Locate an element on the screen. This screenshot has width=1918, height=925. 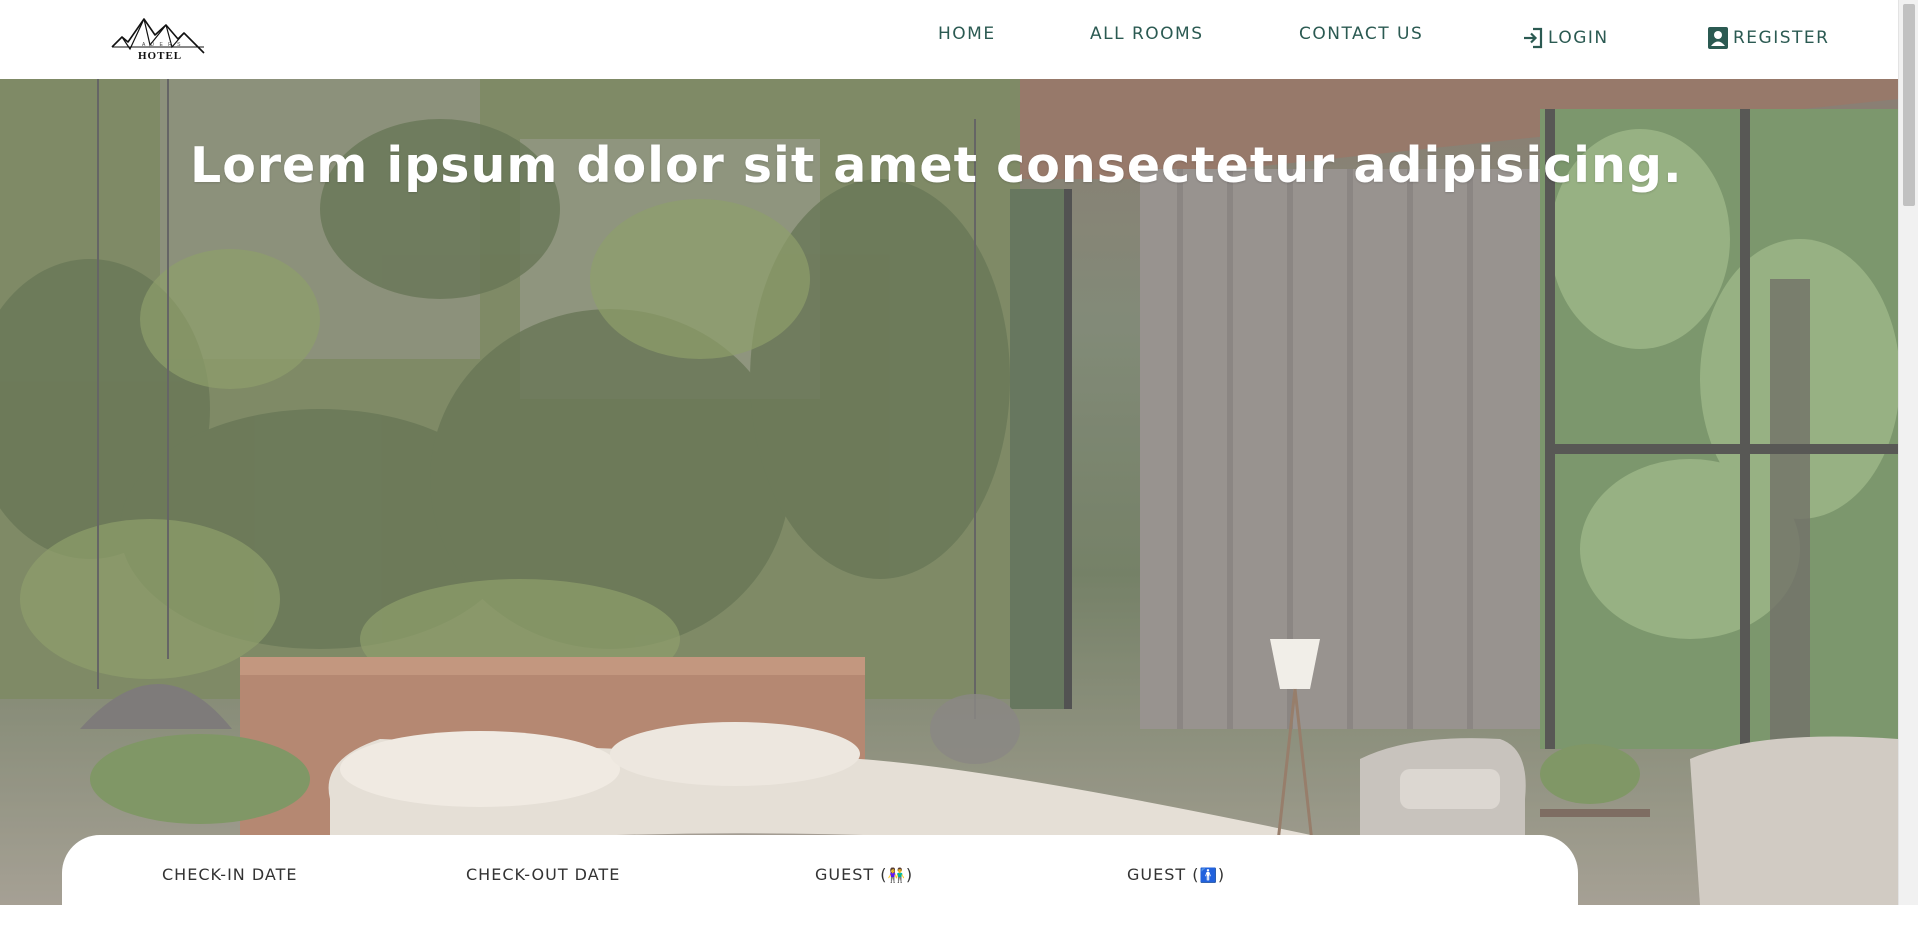
logo-subtext: A D E R S is located at coordinates (162, 45).